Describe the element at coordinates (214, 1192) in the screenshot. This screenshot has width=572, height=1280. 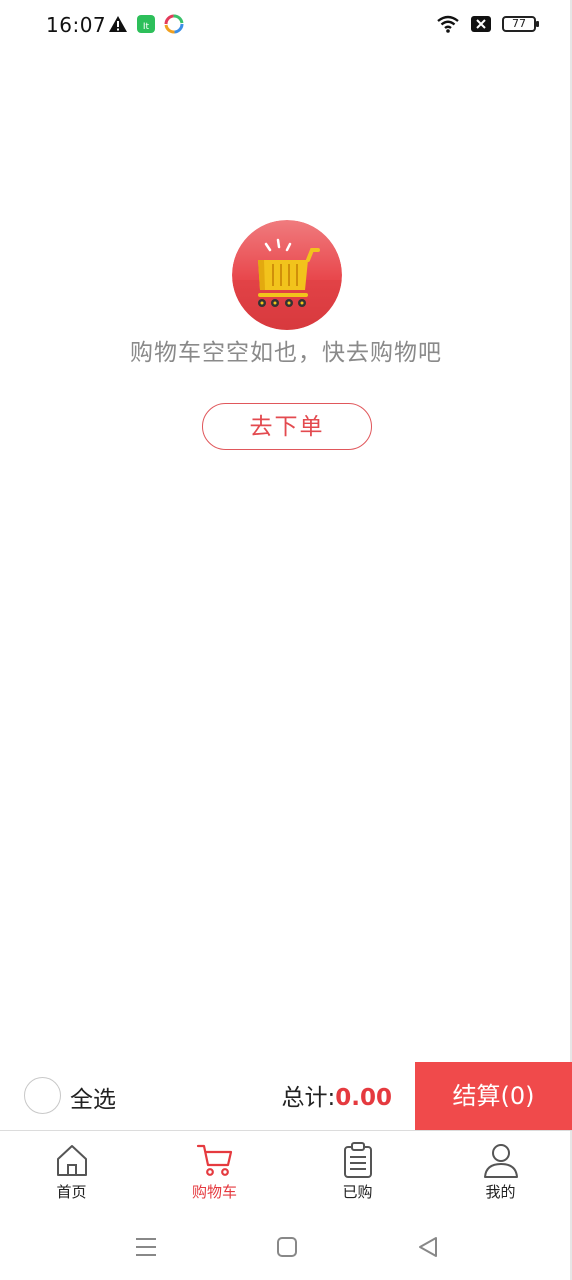
I see `tab-label: 购物车` at that location.